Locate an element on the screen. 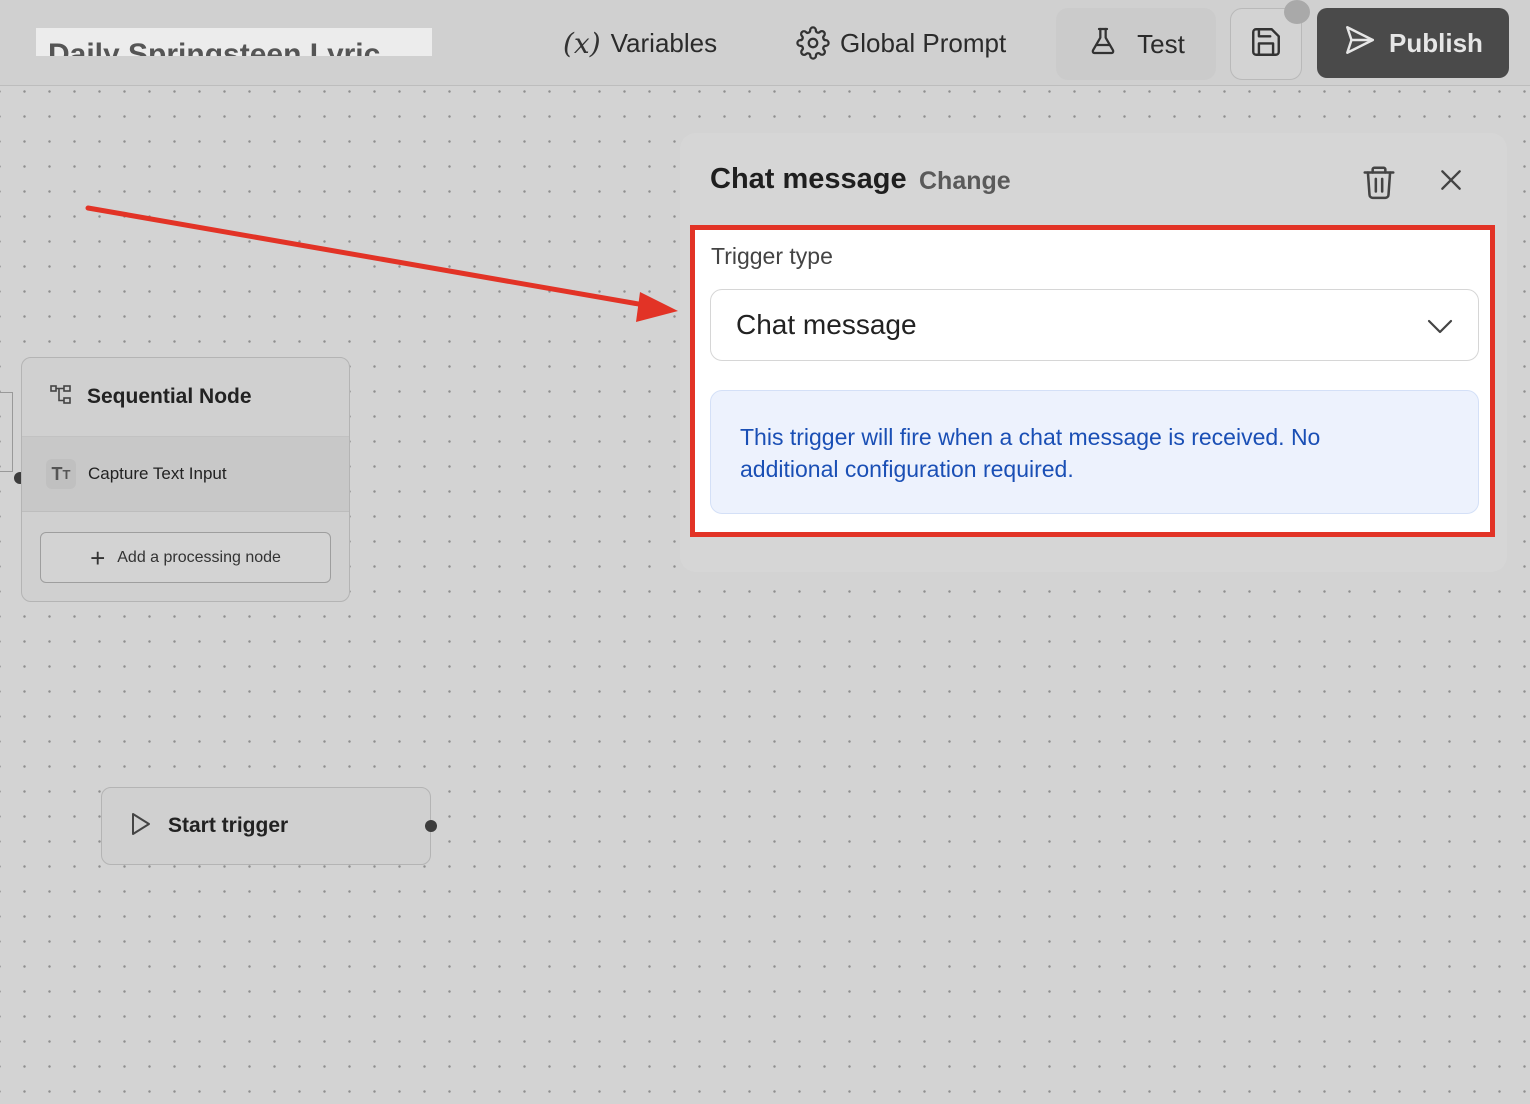 The image size is (1530, 1104). trigger-type-select: Chat message is located at coordinates (1094, 325).